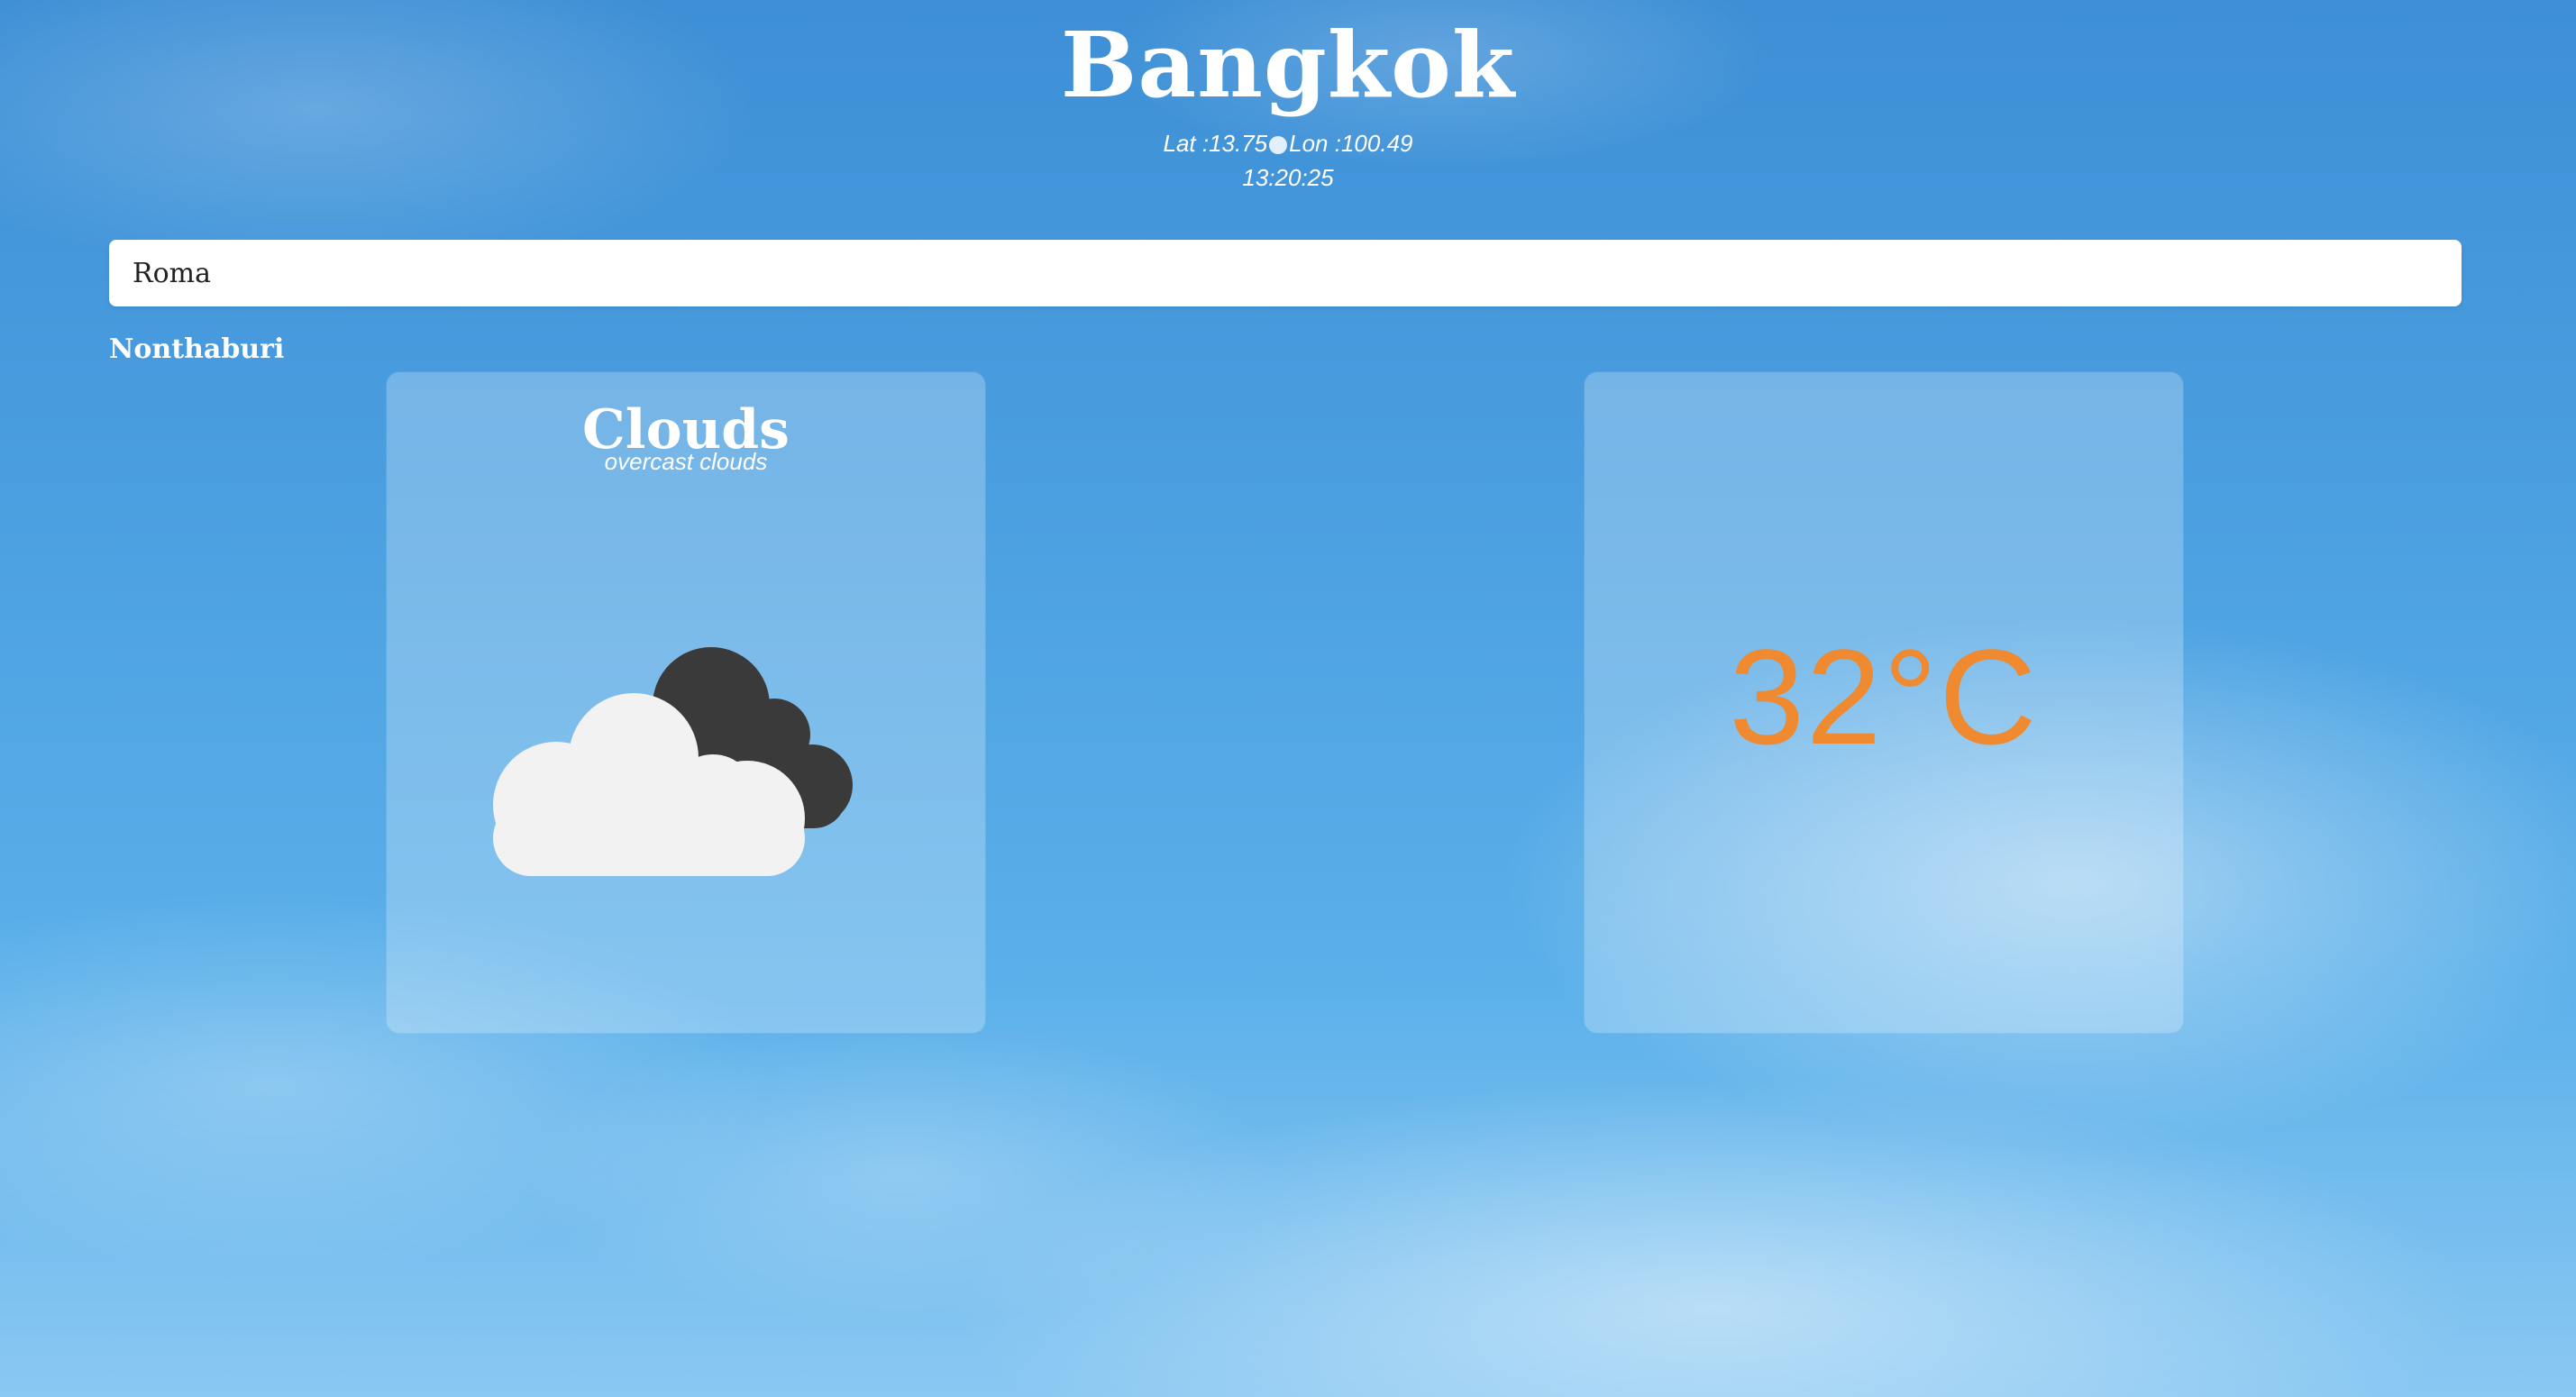  What do you see at coordinates (686, 461) in the screenshot?
I see `weather-description: overcast clouds` at bounding box center [686, 461].